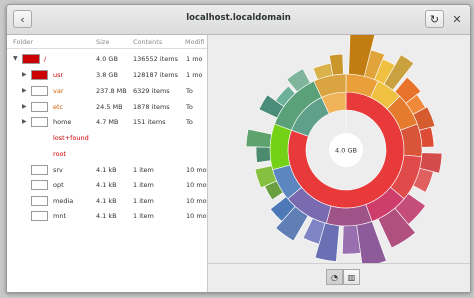 Image resolution: width=474 pixels, height=298 pixels. I want to click on rings-view-button: ◔, so click(334, 277).